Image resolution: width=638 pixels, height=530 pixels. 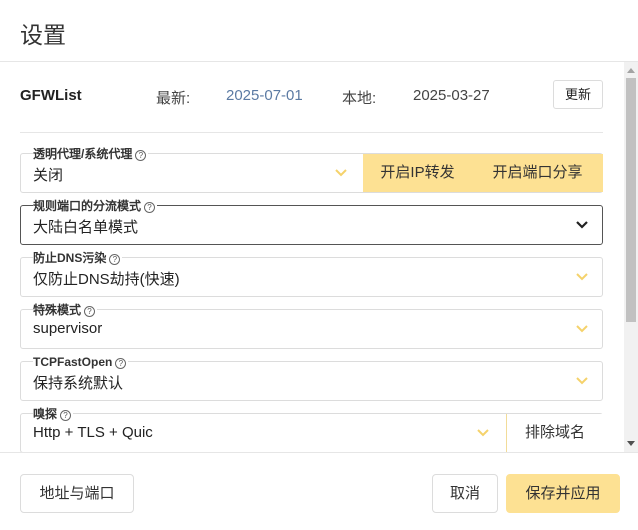 I want to click on tcp-fast-open-select: TCPFastOpen? 保持系统默认, so click(x=311, y=378).